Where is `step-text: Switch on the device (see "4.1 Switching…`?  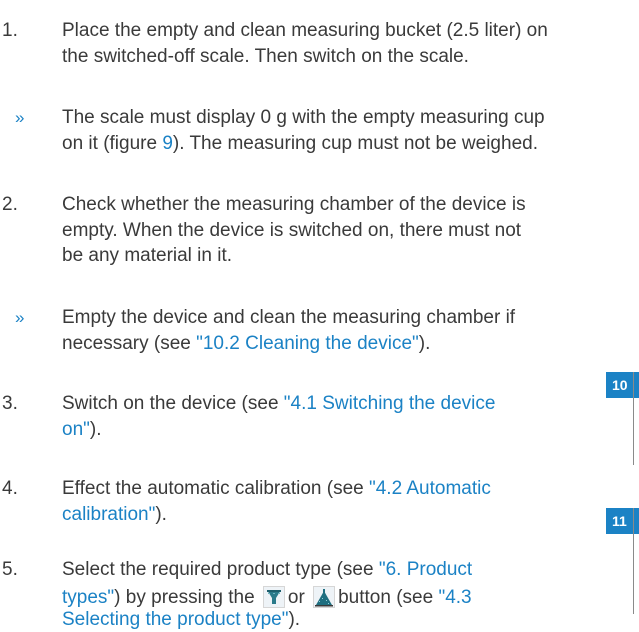 step-text: Switch on the device (see "4.1 Switching… is located at coordinates (350, 416).